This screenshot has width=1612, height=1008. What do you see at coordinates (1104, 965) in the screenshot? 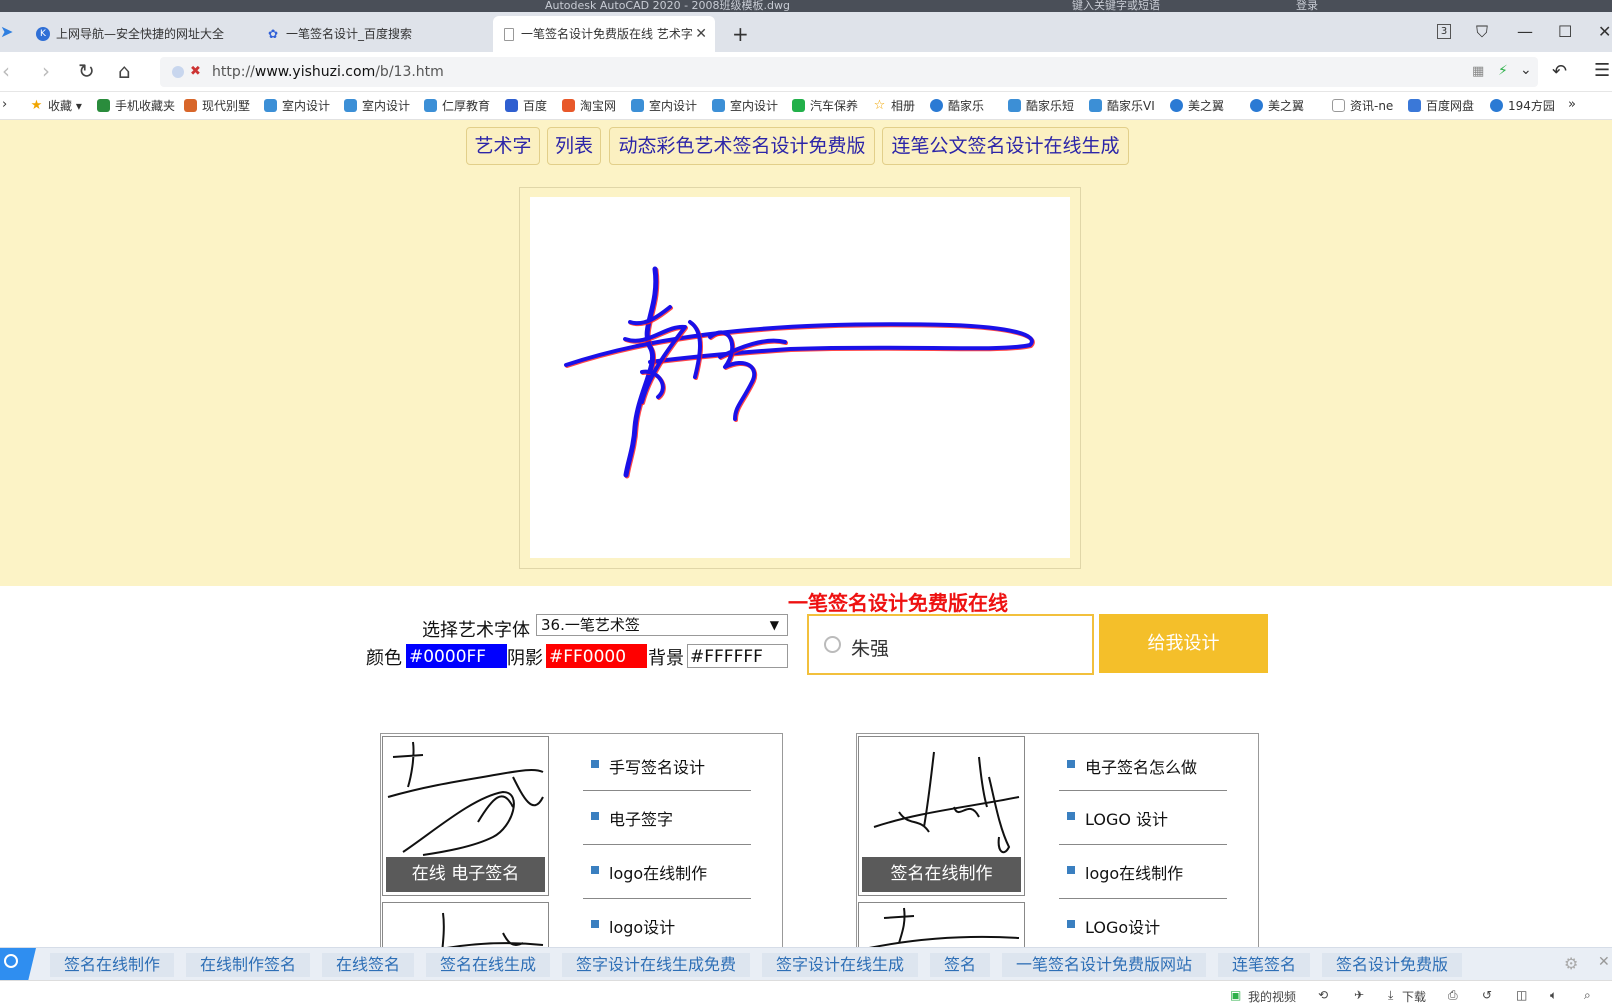
I see `keyword-chip: 一笔签名设计免费版网站` at bounding box center [1104, 965].